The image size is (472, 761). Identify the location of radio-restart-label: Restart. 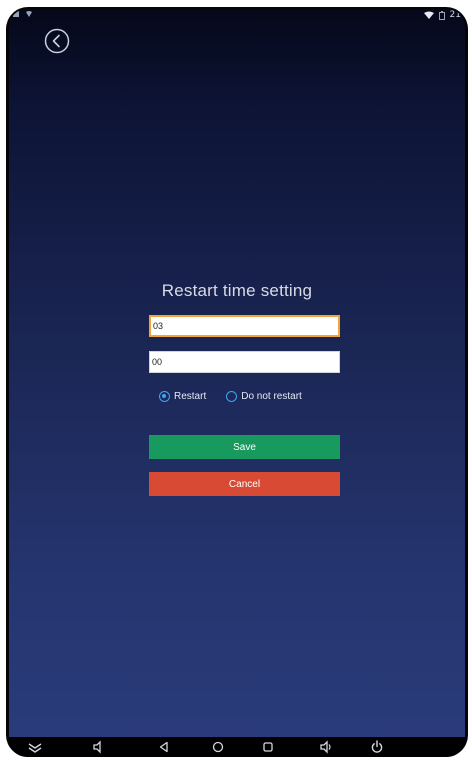
(190, 396).